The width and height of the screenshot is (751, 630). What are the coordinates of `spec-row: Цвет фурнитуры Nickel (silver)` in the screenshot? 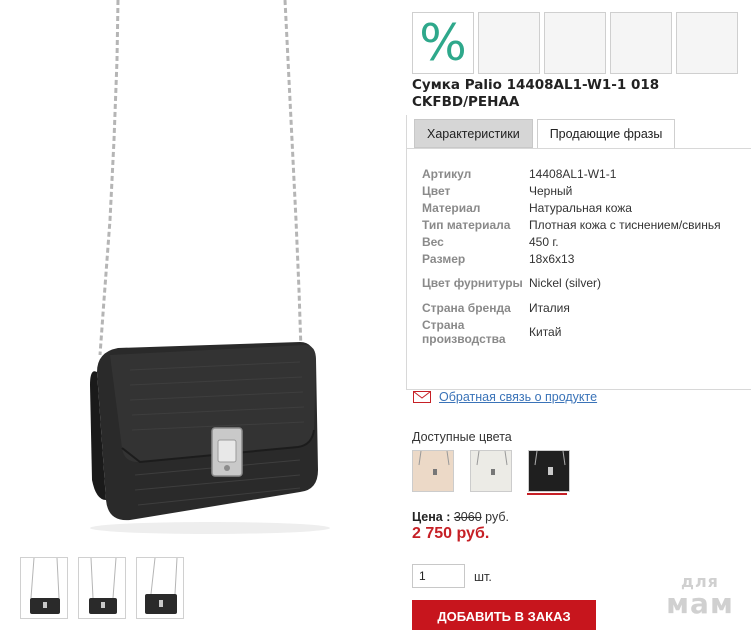 It's located at (571, 283).